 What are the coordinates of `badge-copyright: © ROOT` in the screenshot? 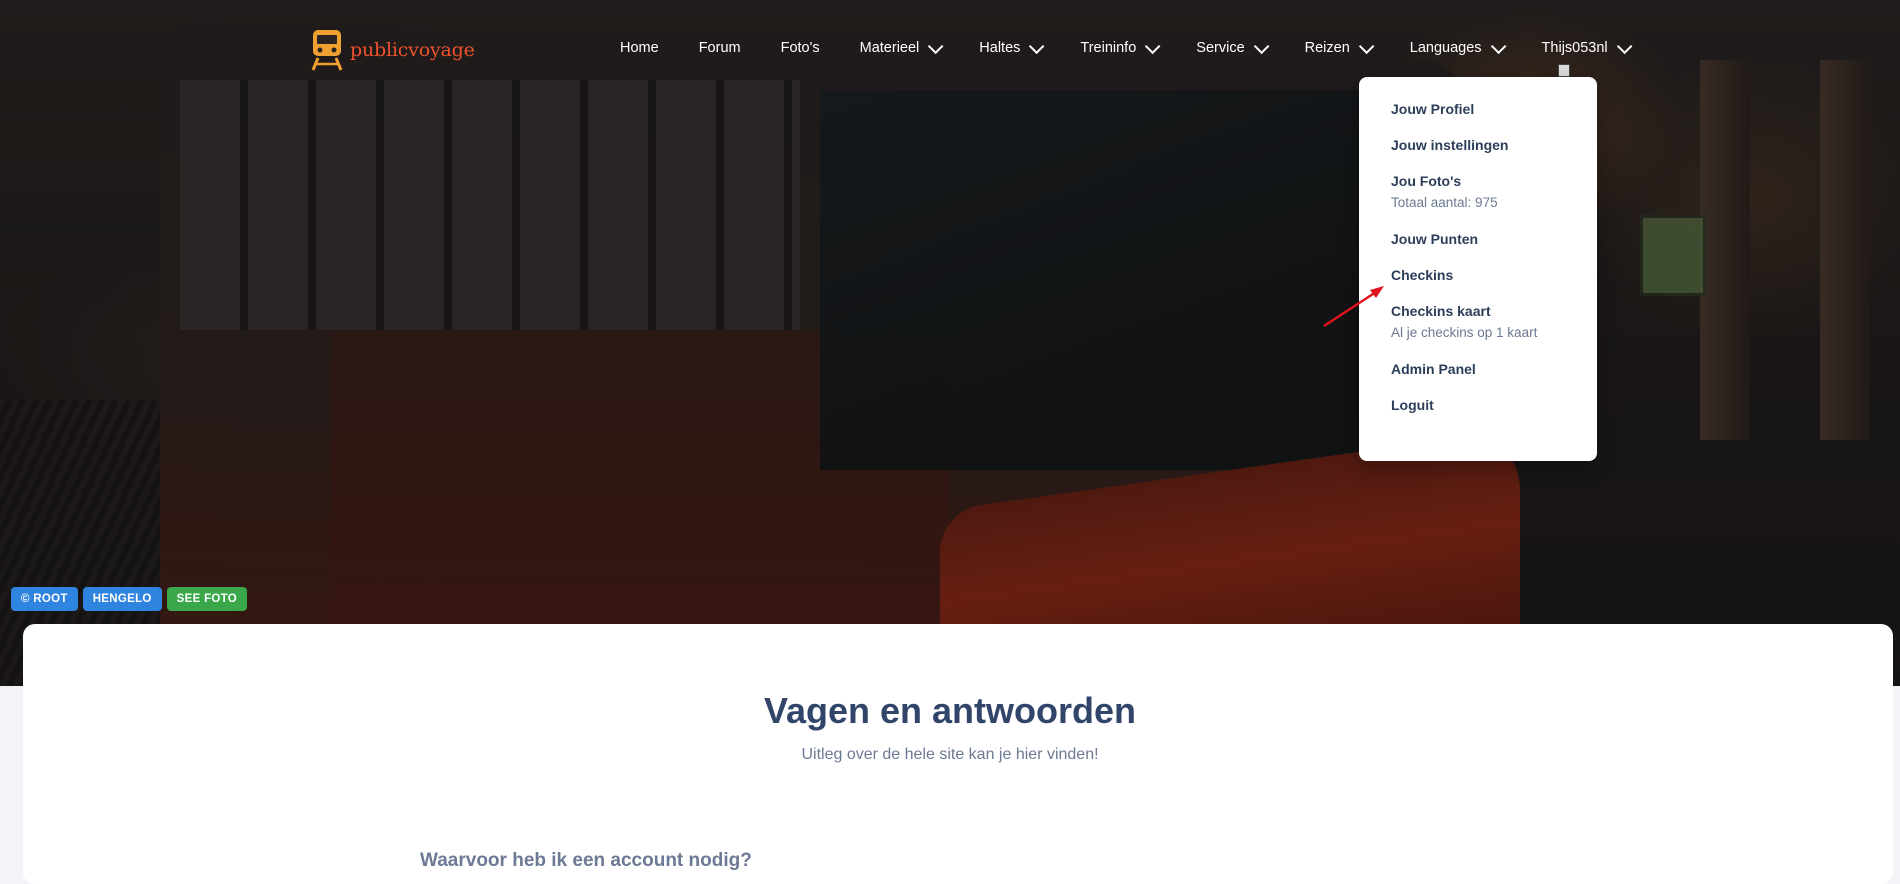 It's located at (44, 599).